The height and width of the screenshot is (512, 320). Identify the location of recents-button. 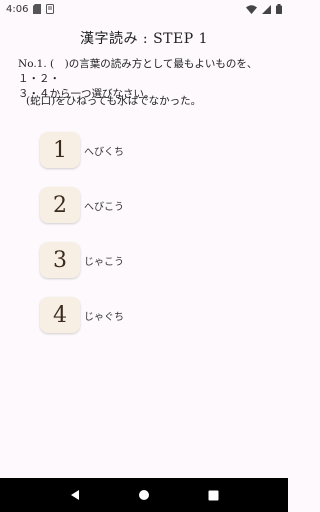
(213, 495).